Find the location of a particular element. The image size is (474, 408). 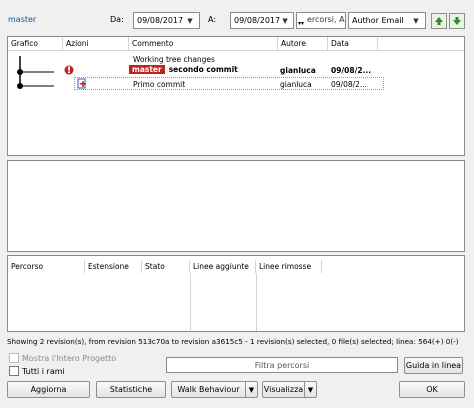

branch-tag: master is located at coordinates (147, 69).